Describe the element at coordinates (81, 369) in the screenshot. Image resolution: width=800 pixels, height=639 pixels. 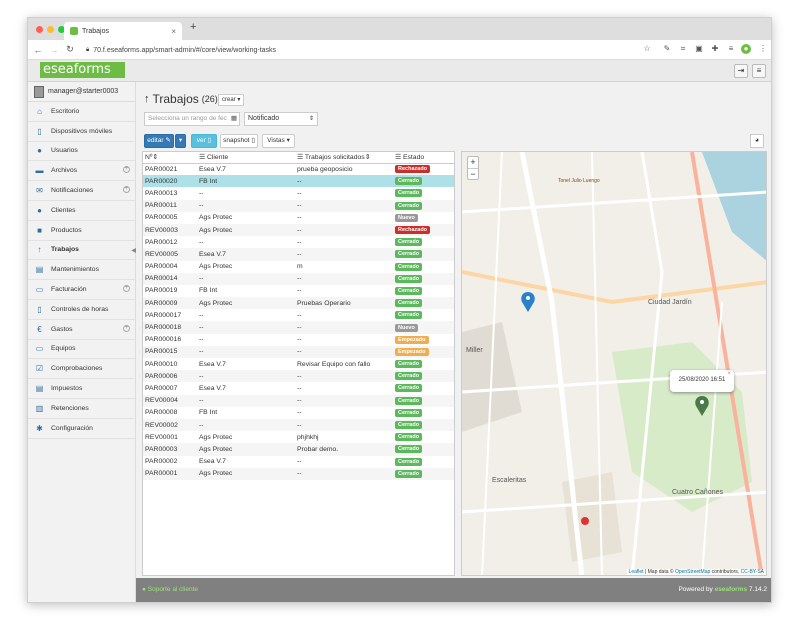
I see `sidebar-item-comprobaciones: ☑ Comprobaciones` at that location.